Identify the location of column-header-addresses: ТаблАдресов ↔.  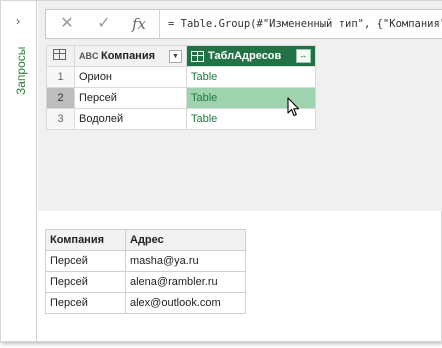
(251, 56).